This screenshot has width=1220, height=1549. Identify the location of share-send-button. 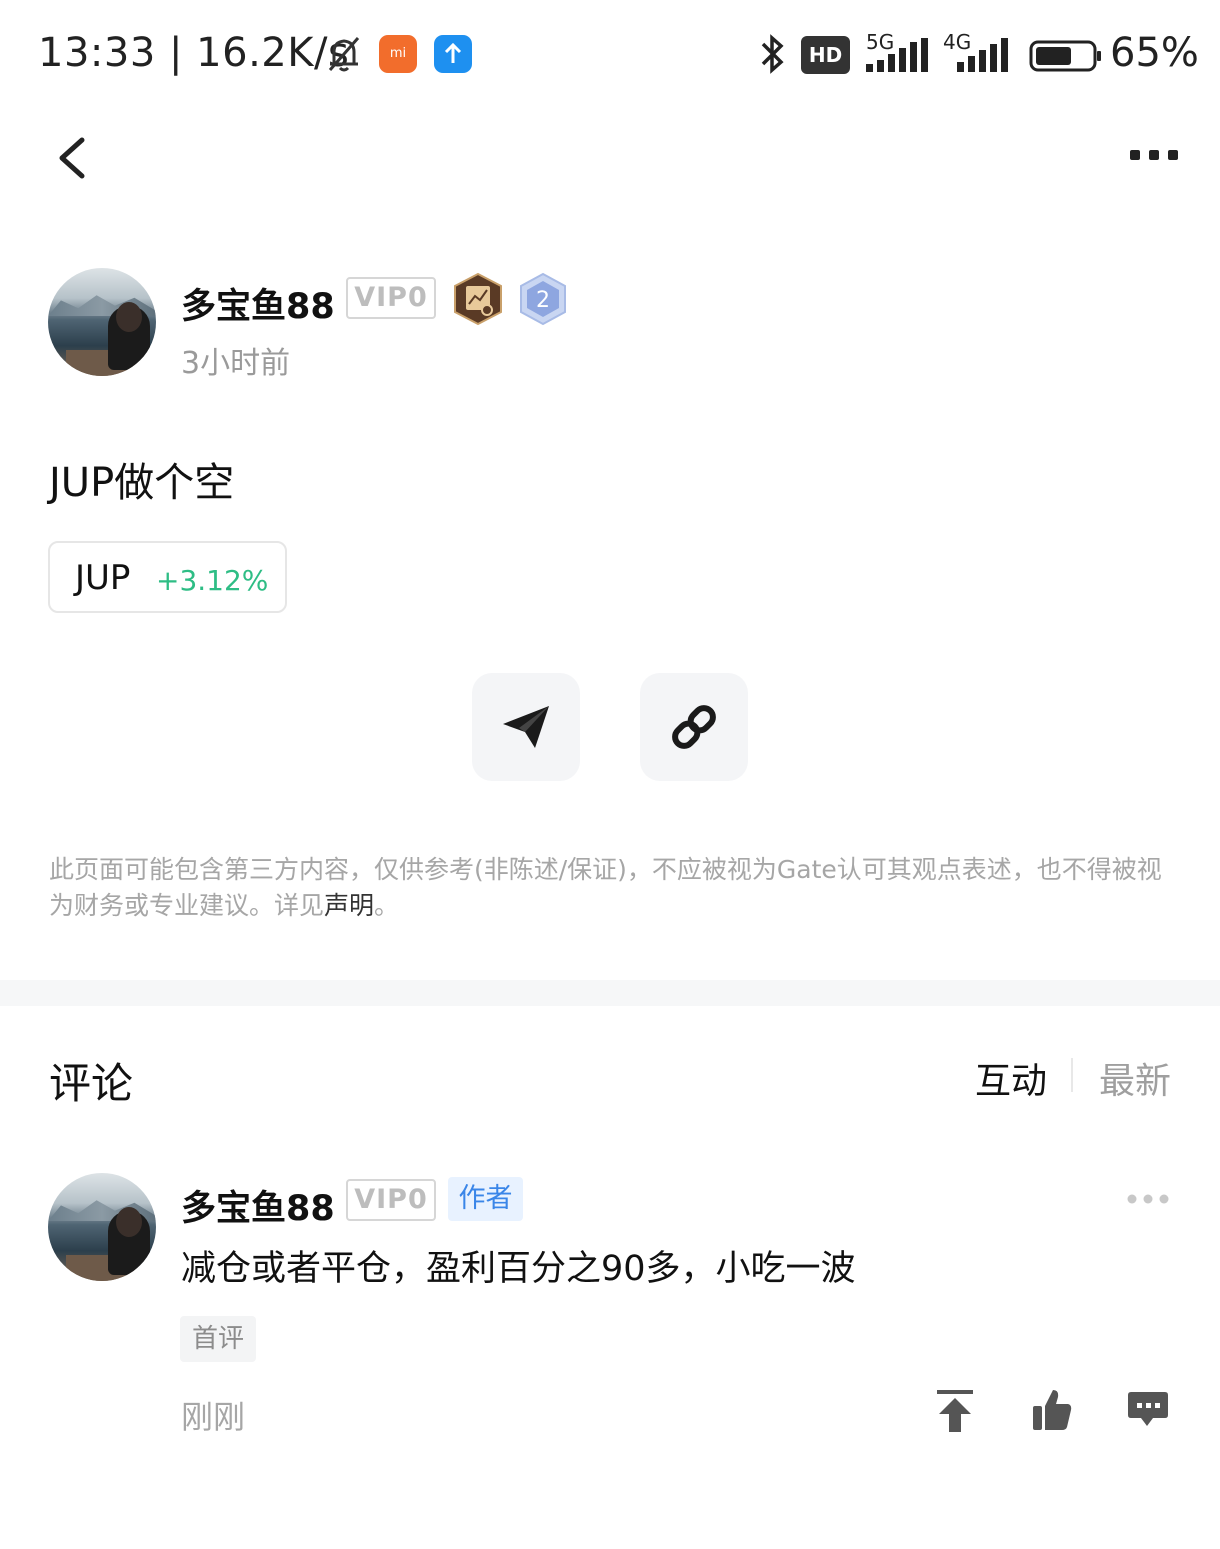
(526, 727).